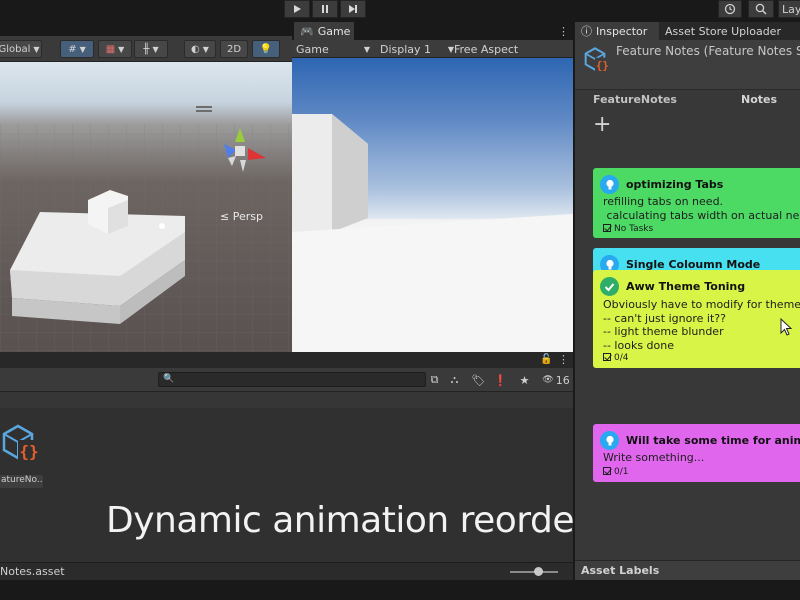  I want to click on label-filter-icon: 🏷, so click(478, 380).